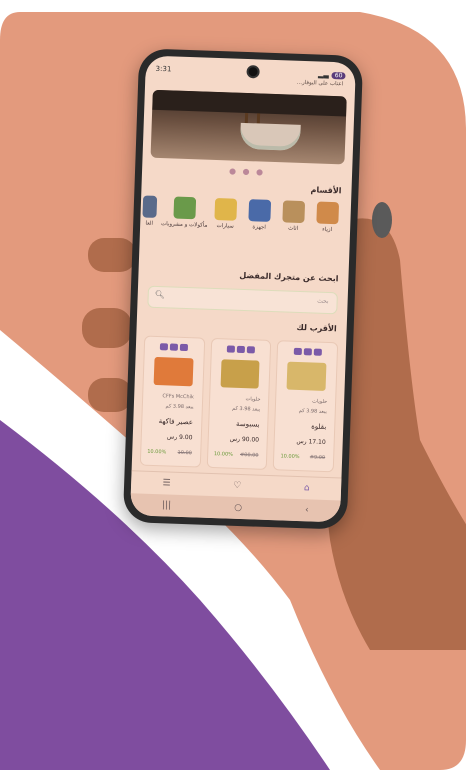 This screenshot has height=770, width=466. I want to click on recents-icon: |||, so click(166, 505).